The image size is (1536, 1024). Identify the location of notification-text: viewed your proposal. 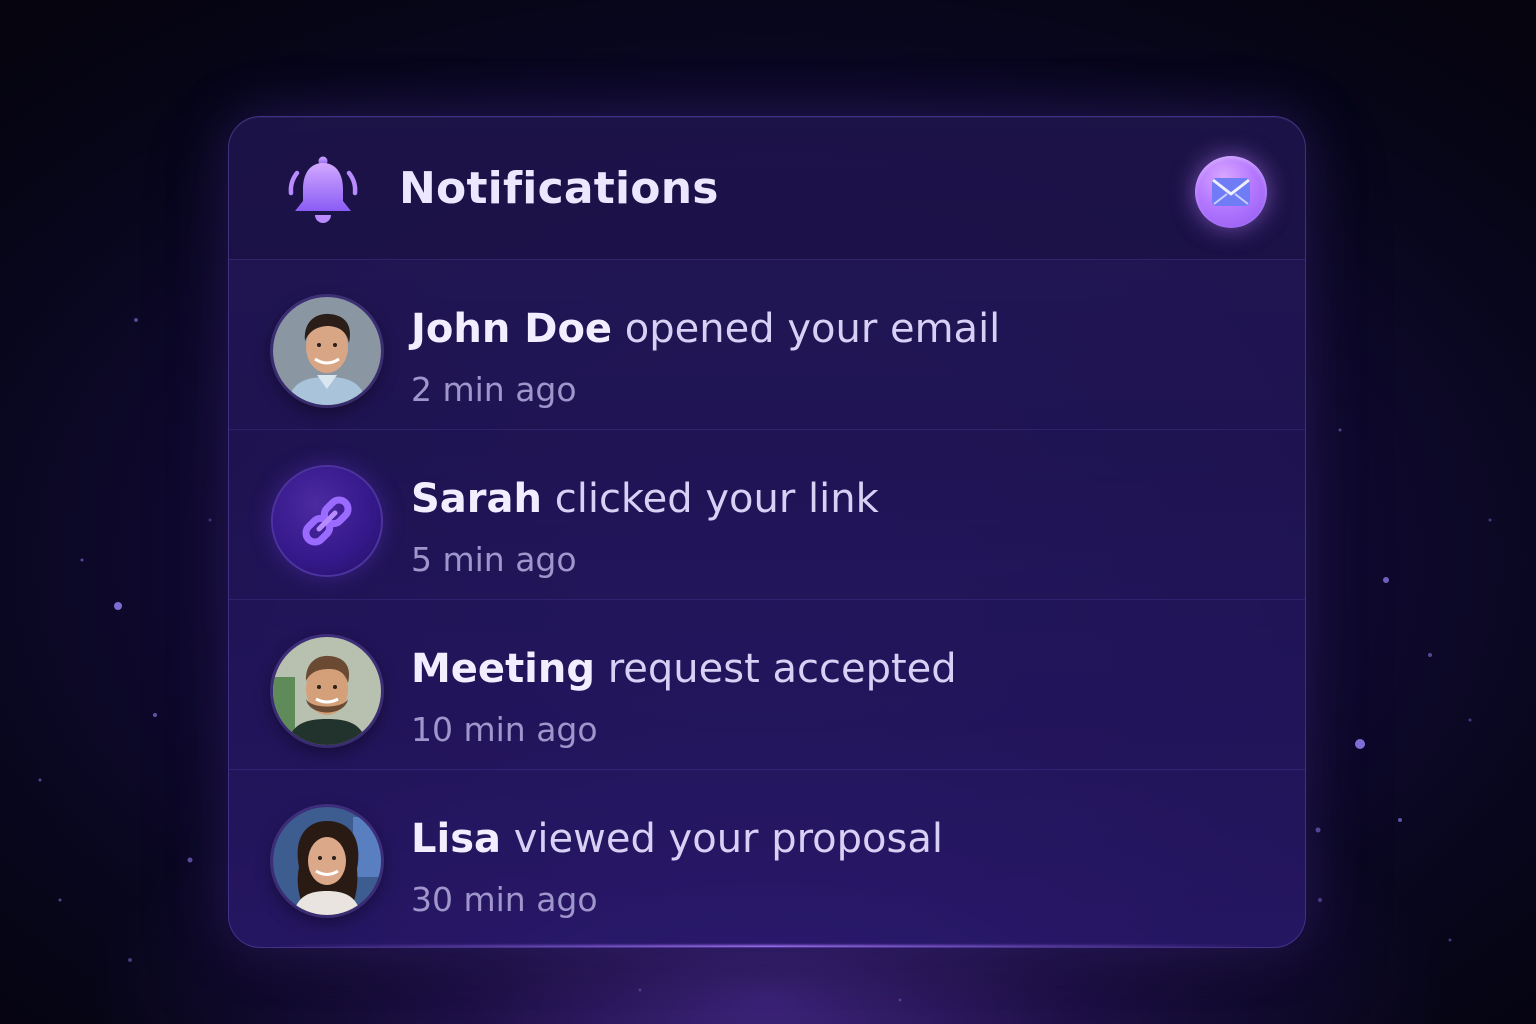
(728, 839).